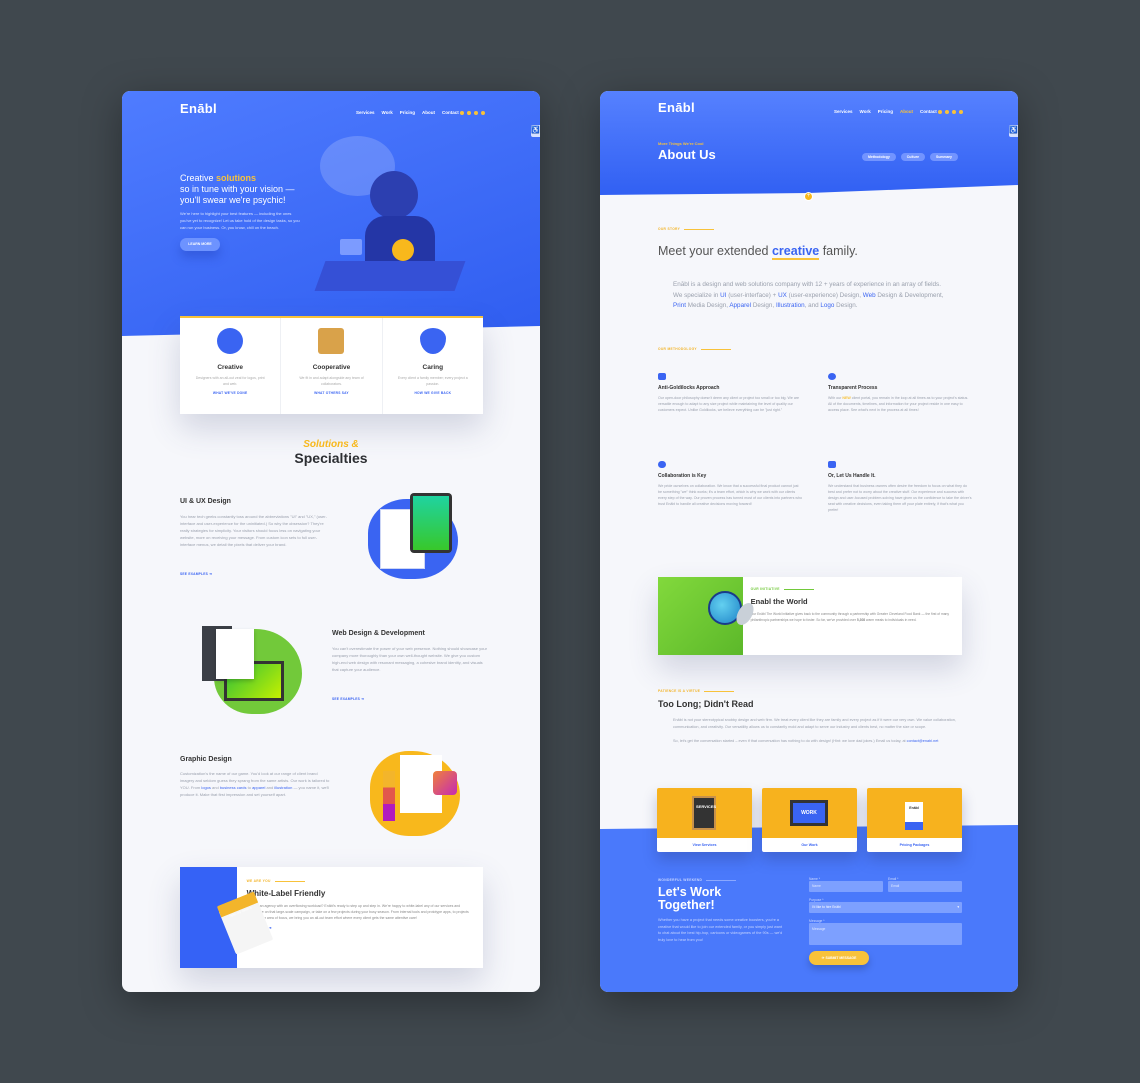  Describe the element at coordinates (832, 464) in the screenshot. I see `hidden-eye-icon` at that location.